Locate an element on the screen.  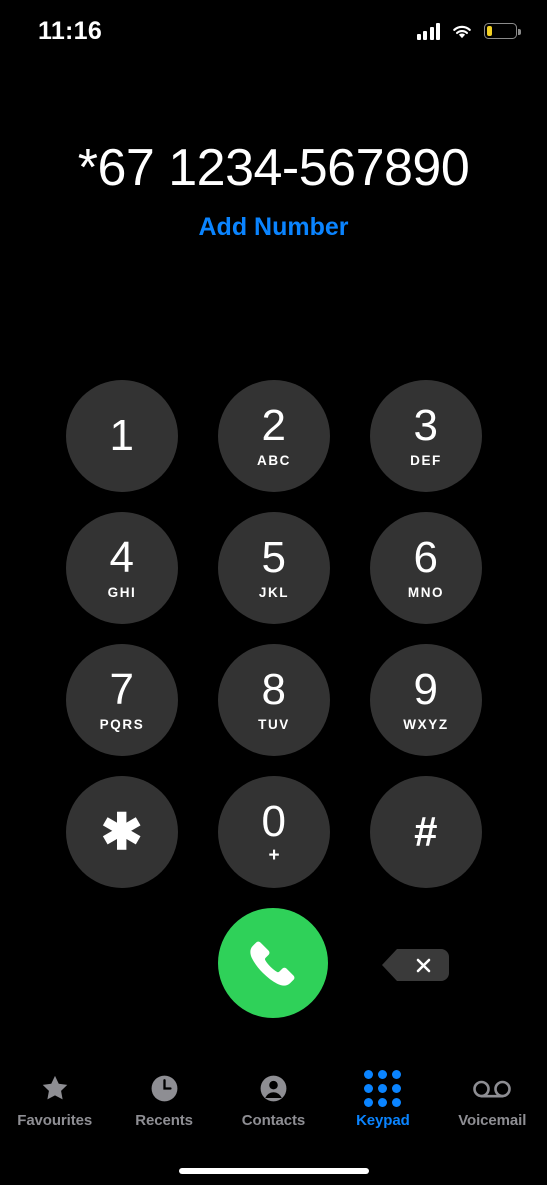
key-letters: PQRS is located at coordinates (122, 725).